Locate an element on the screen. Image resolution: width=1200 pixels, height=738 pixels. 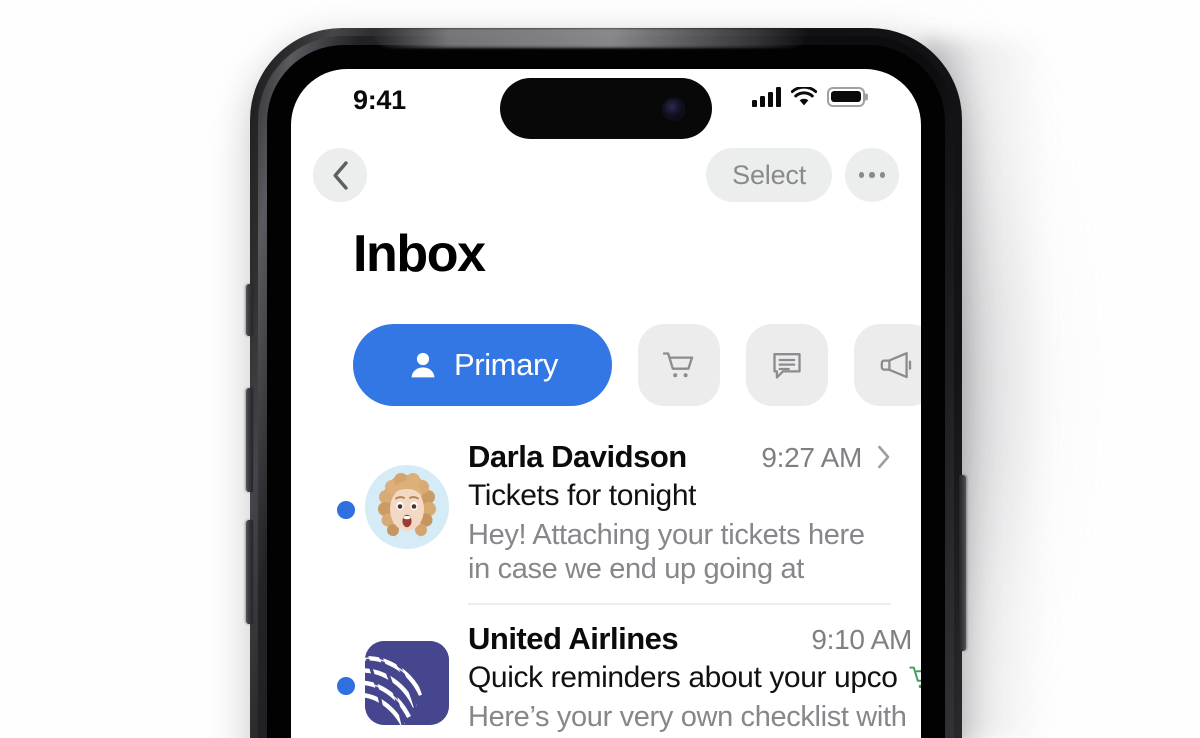
memoji-avatar-icon is located at coordinates (407, 507).